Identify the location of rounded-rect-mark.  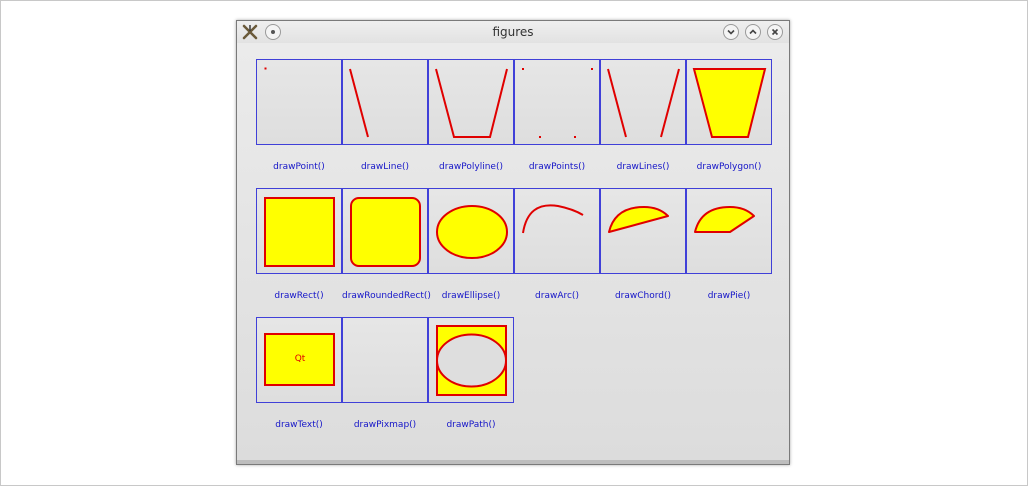
(385, 232).